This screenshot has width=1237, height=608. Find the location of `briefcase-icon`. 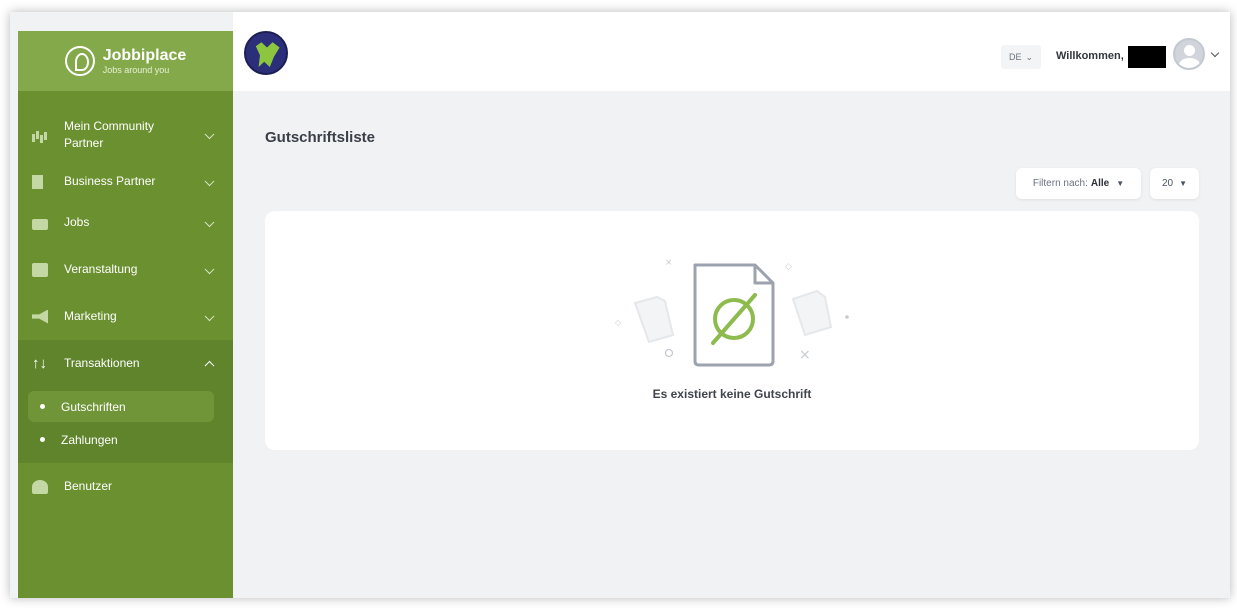

briefcase-icon is located at coordinates (40, 224).